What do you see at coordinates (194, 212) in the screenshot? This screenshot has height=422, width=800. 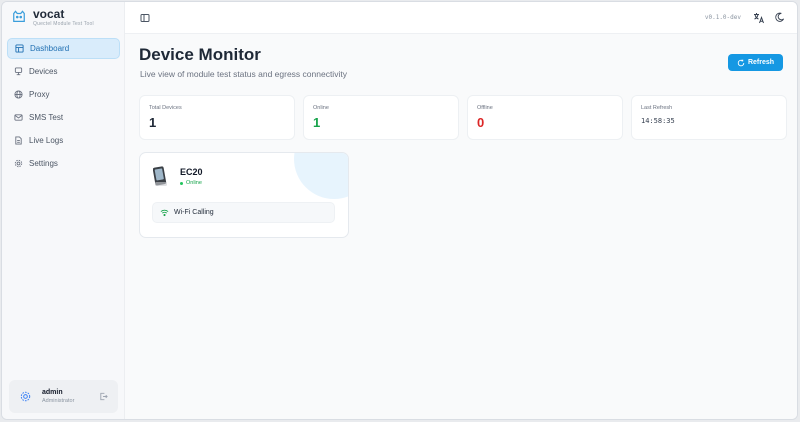 I see `feature-label: Wi-Fi Calling` at bounding box center [194, 212].